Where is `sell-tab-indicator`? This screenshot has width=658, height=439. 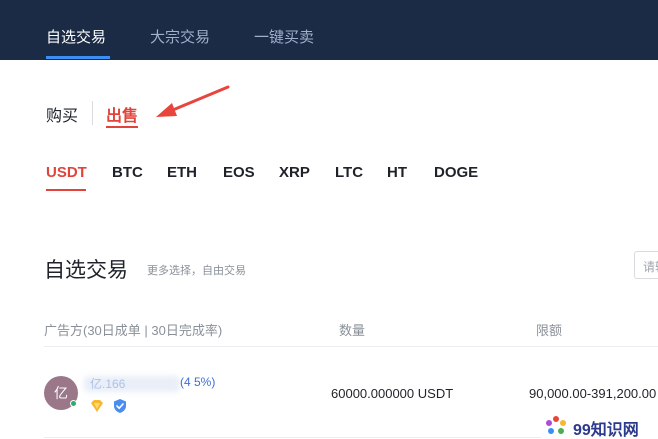 sell-tab-indicator is located at coordinates (122, 127).